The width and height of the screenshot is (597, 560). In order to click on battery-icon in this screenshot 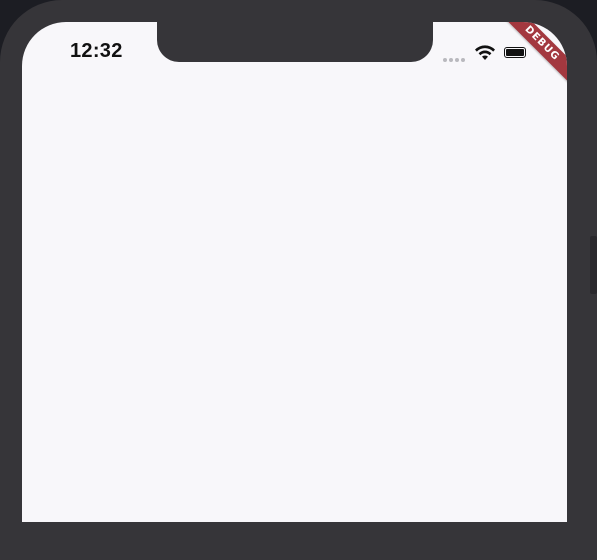, I will do `click(515, 52)`.